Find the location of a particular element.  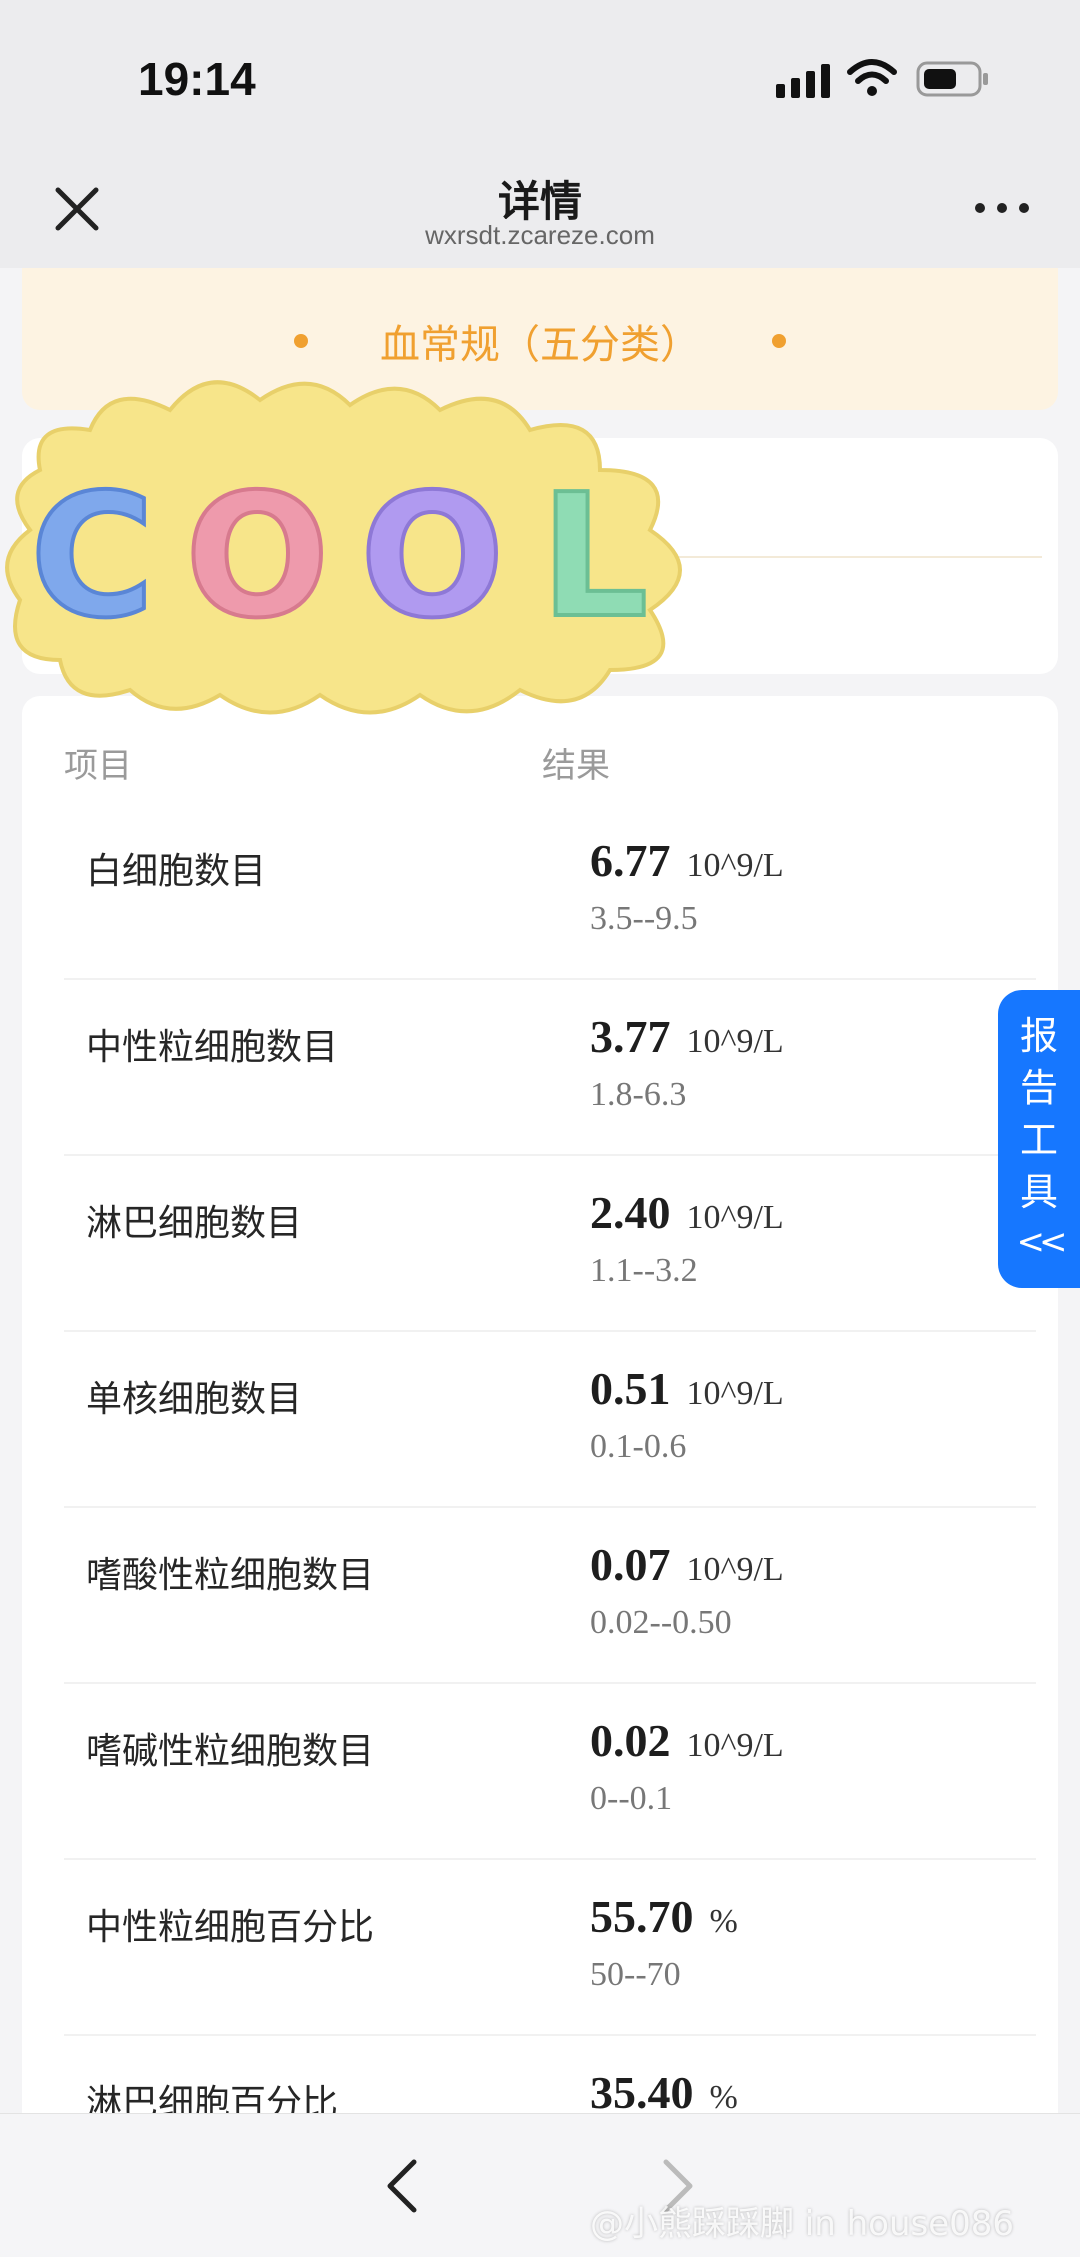

row-name: 淋巴细胞数目 is located at coordinates (194, 1223).